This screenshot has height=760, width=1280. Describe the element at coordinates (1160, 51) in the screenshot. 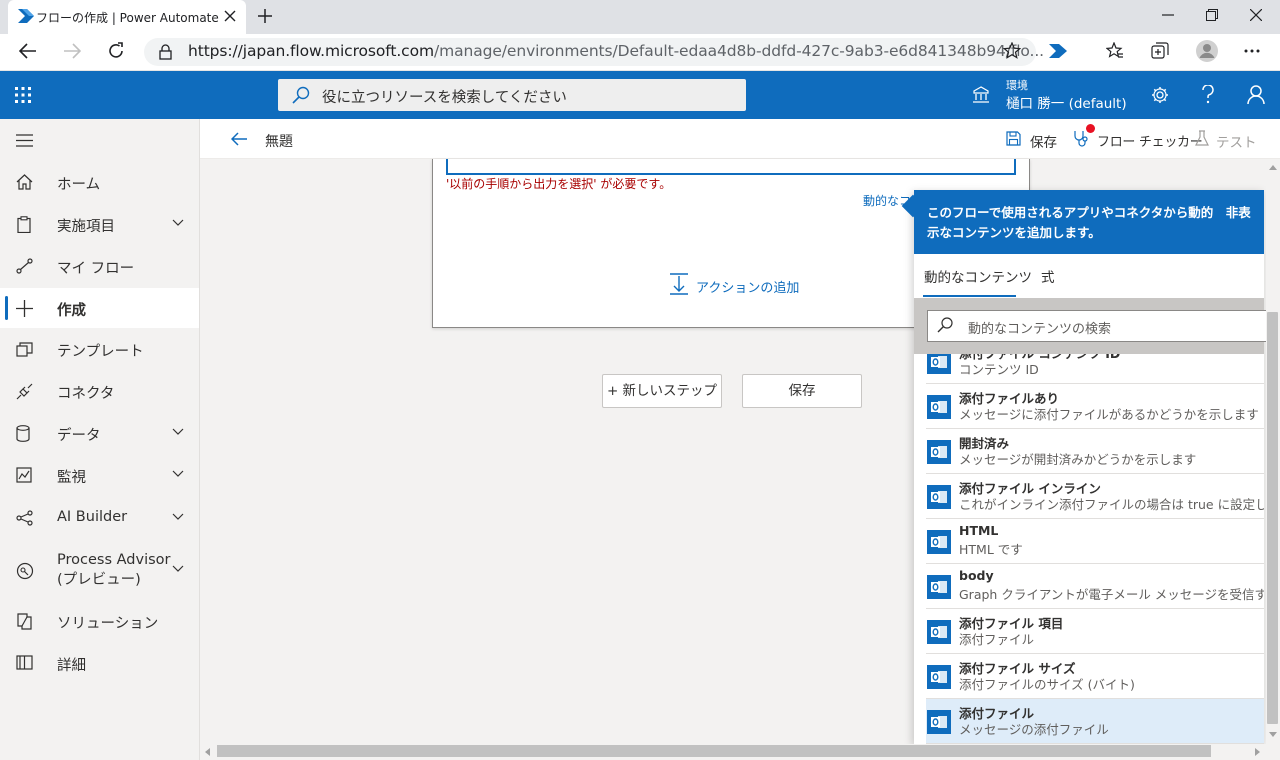

I see `collections-icon` at that location.